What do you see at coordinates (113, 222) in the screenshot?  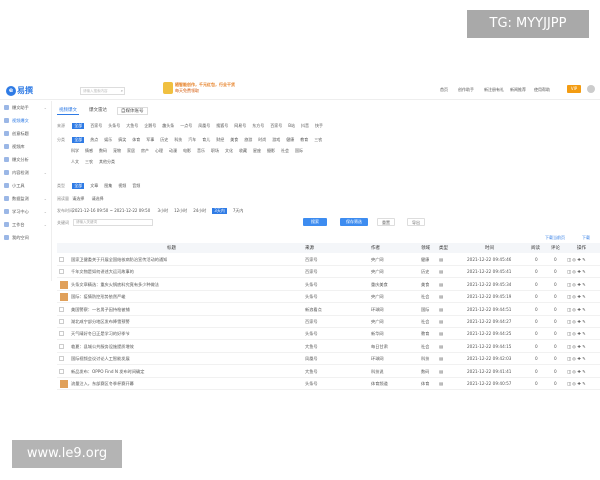 I see `keyword-input: 请输入关键词` at bounding box center [113, 222].